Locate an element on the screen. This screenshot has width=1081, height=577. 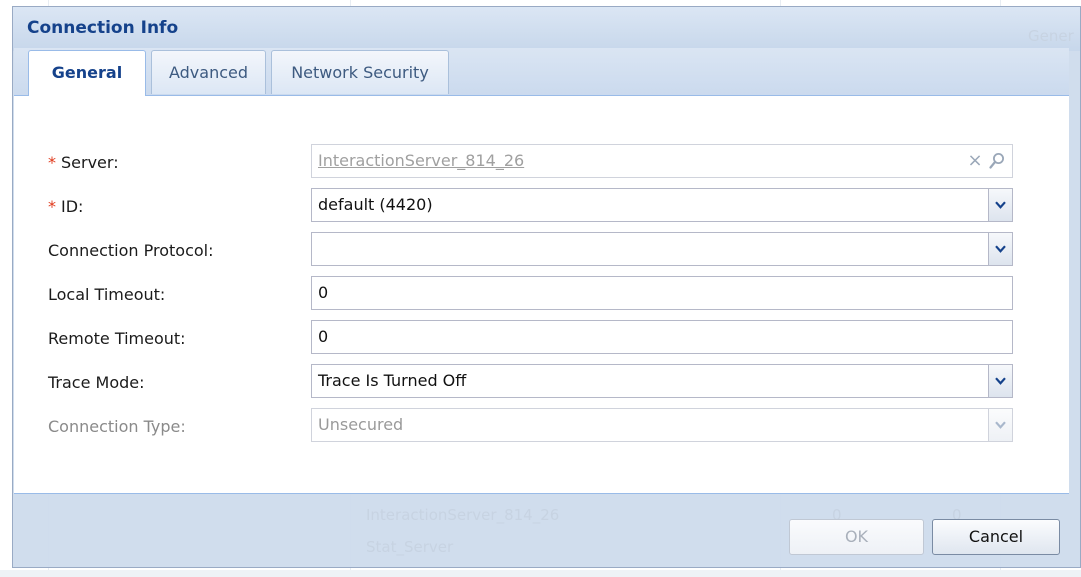
dialog-footer: OK Cancel is located at coordinates (541, 528).